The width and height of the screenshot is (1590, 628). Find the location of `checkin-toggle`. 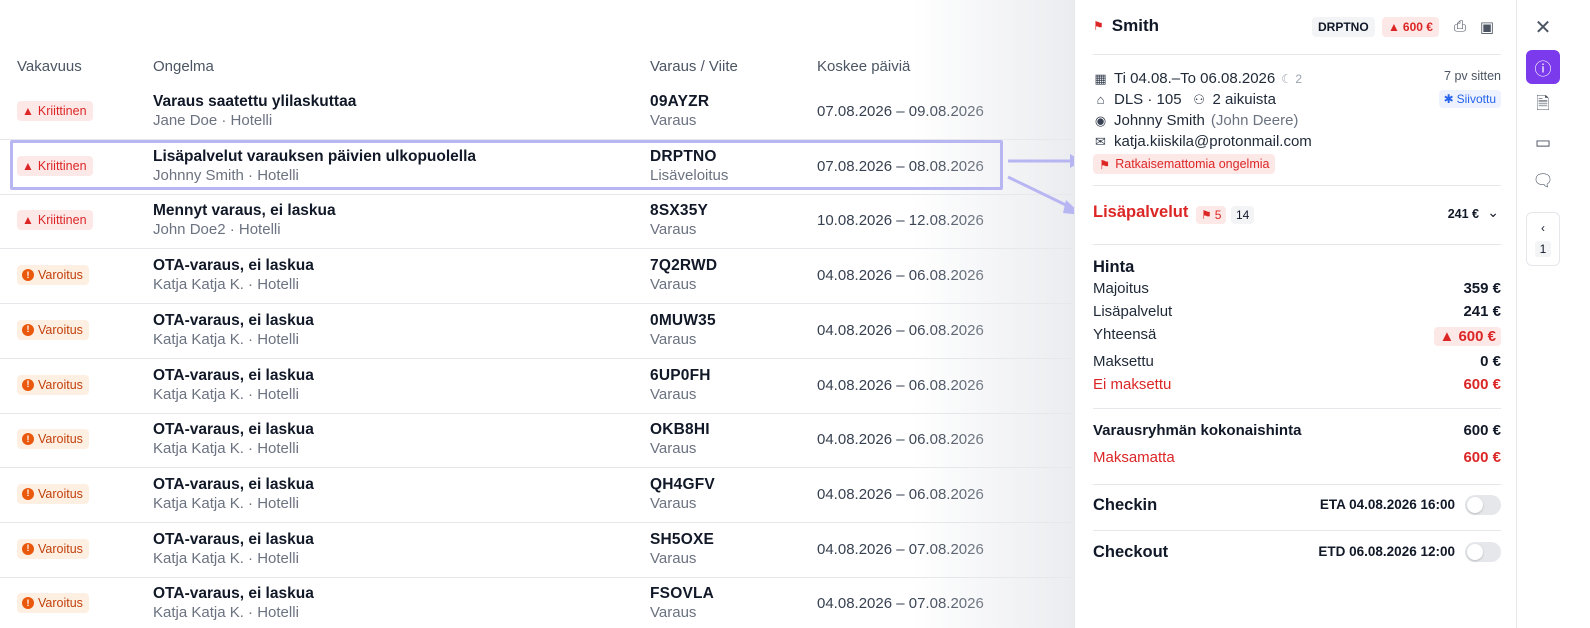

checkin-toggle is located at coordinates (1483, 505).